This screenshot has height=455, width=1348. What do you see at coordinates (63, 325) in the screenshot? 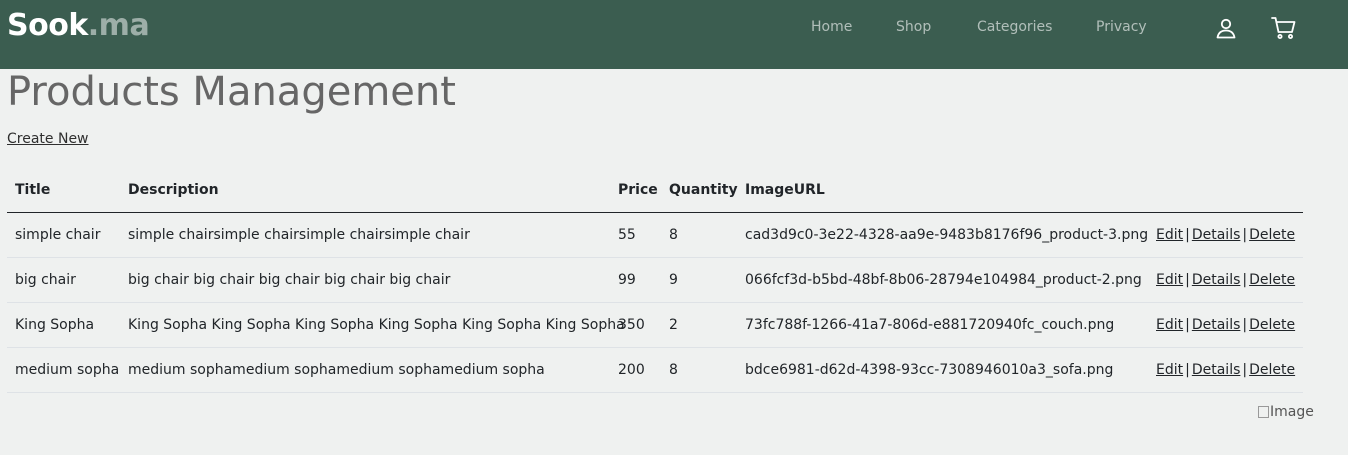
I see `cell-title: King Sopha` at bounding box center [63, 325].